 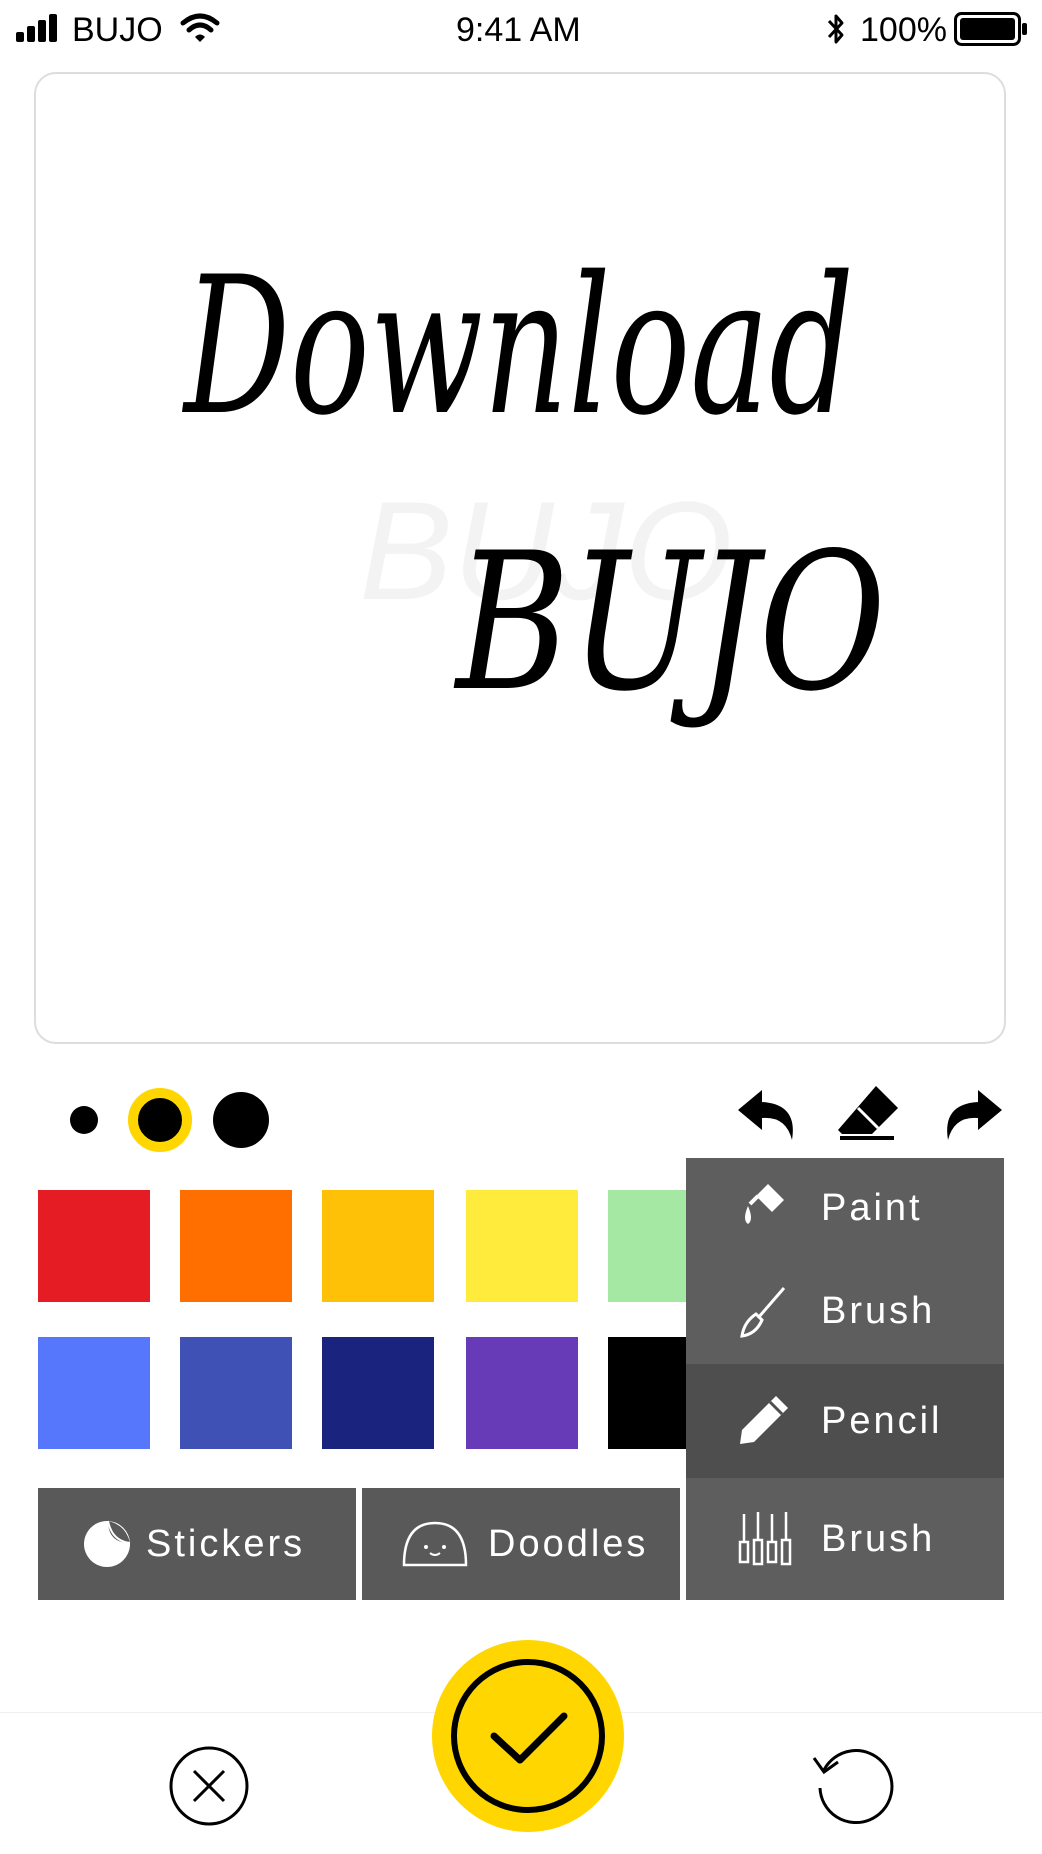 I want to click on canvas-text-line2: BUJO, so click(x=670, y=622).